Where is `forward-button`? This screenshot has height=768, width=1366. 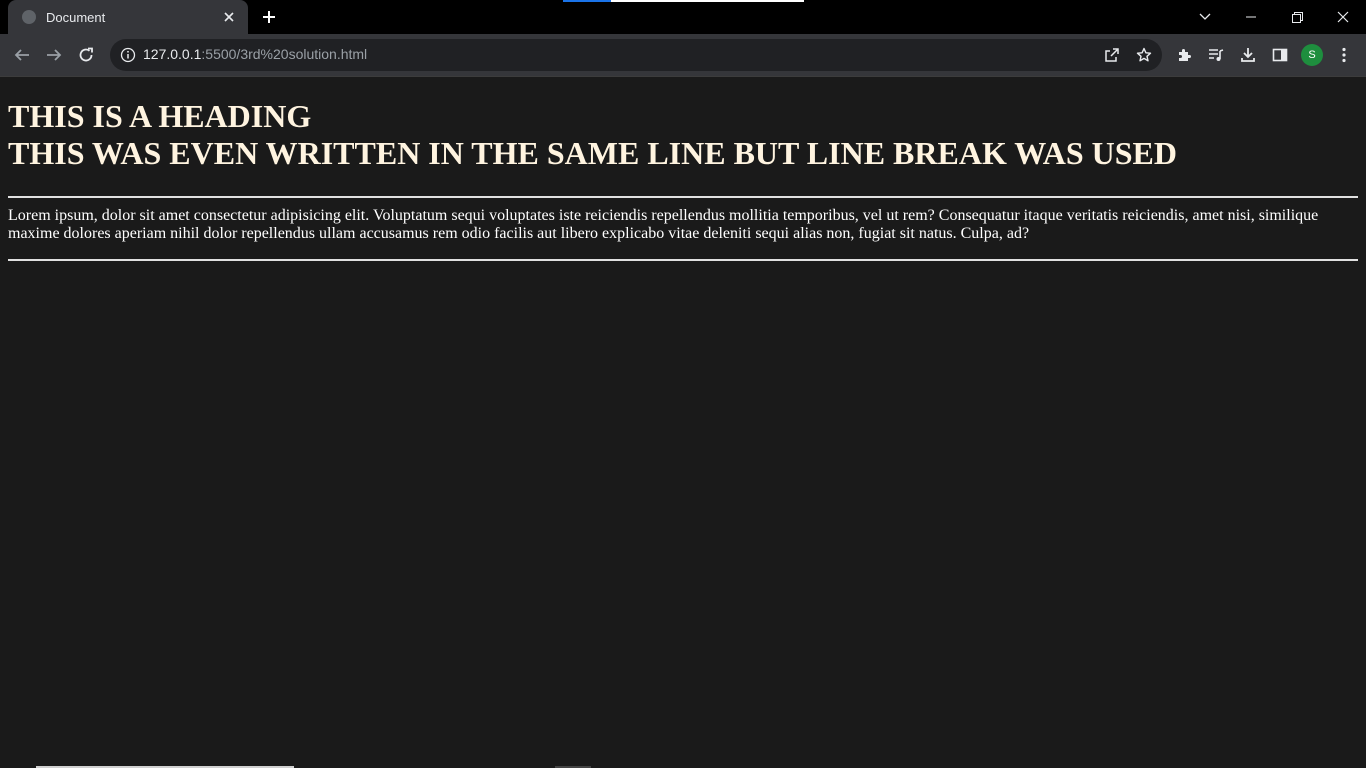 forward-button is located at coordinates (54, 55).